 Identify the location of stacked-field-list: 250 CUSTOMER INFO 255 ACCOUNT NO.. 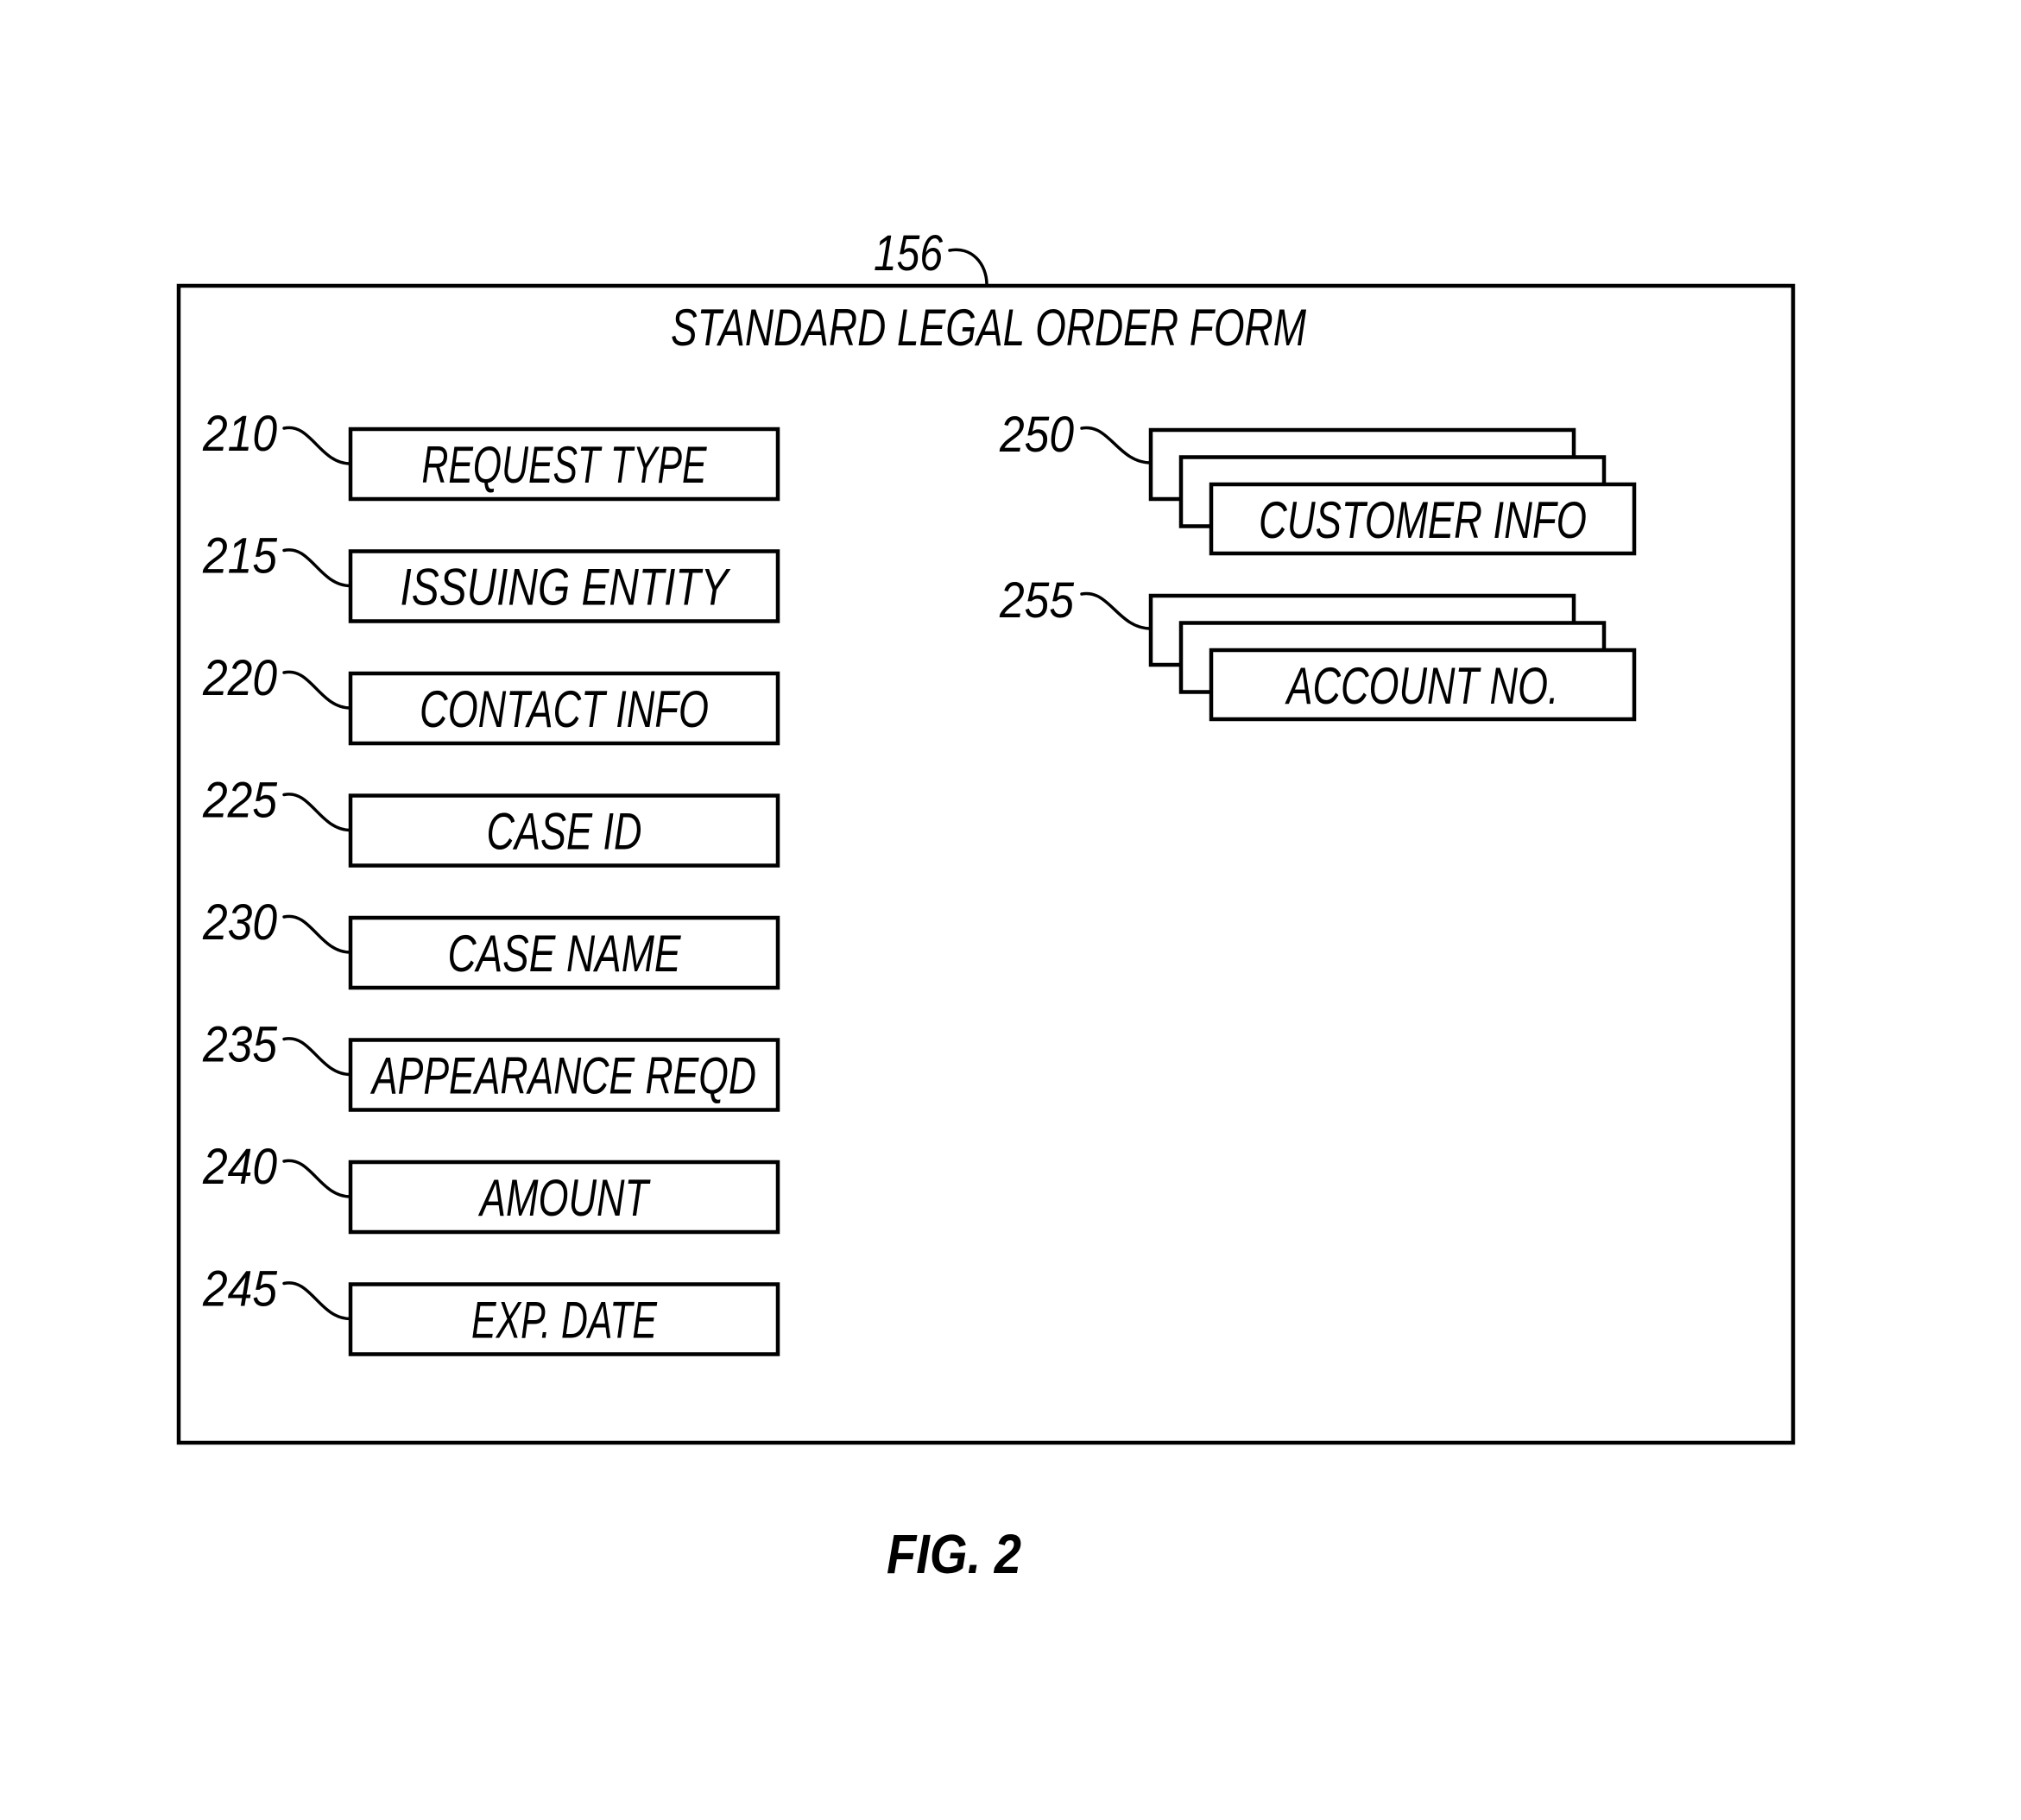
(1318, 564).